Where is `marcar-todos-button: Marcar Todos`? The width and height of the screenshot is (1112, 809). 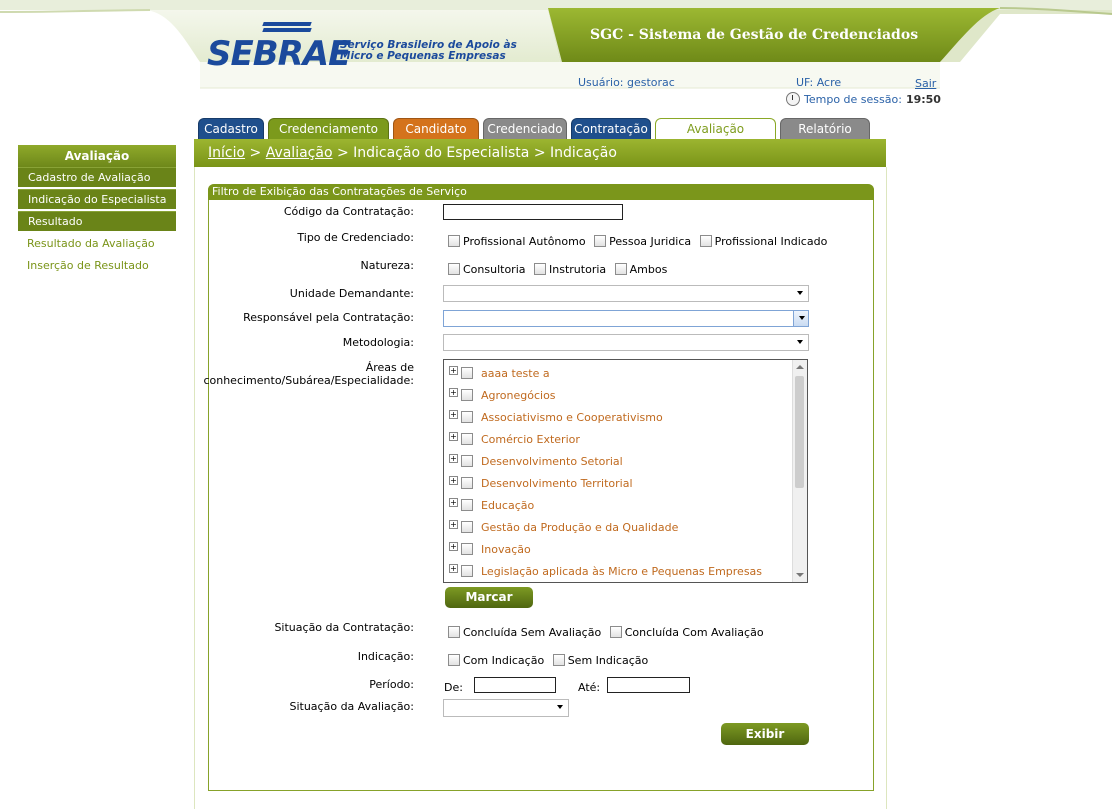 marcar-todos-button: Marcar Todos is located at coordinates (489, 606).